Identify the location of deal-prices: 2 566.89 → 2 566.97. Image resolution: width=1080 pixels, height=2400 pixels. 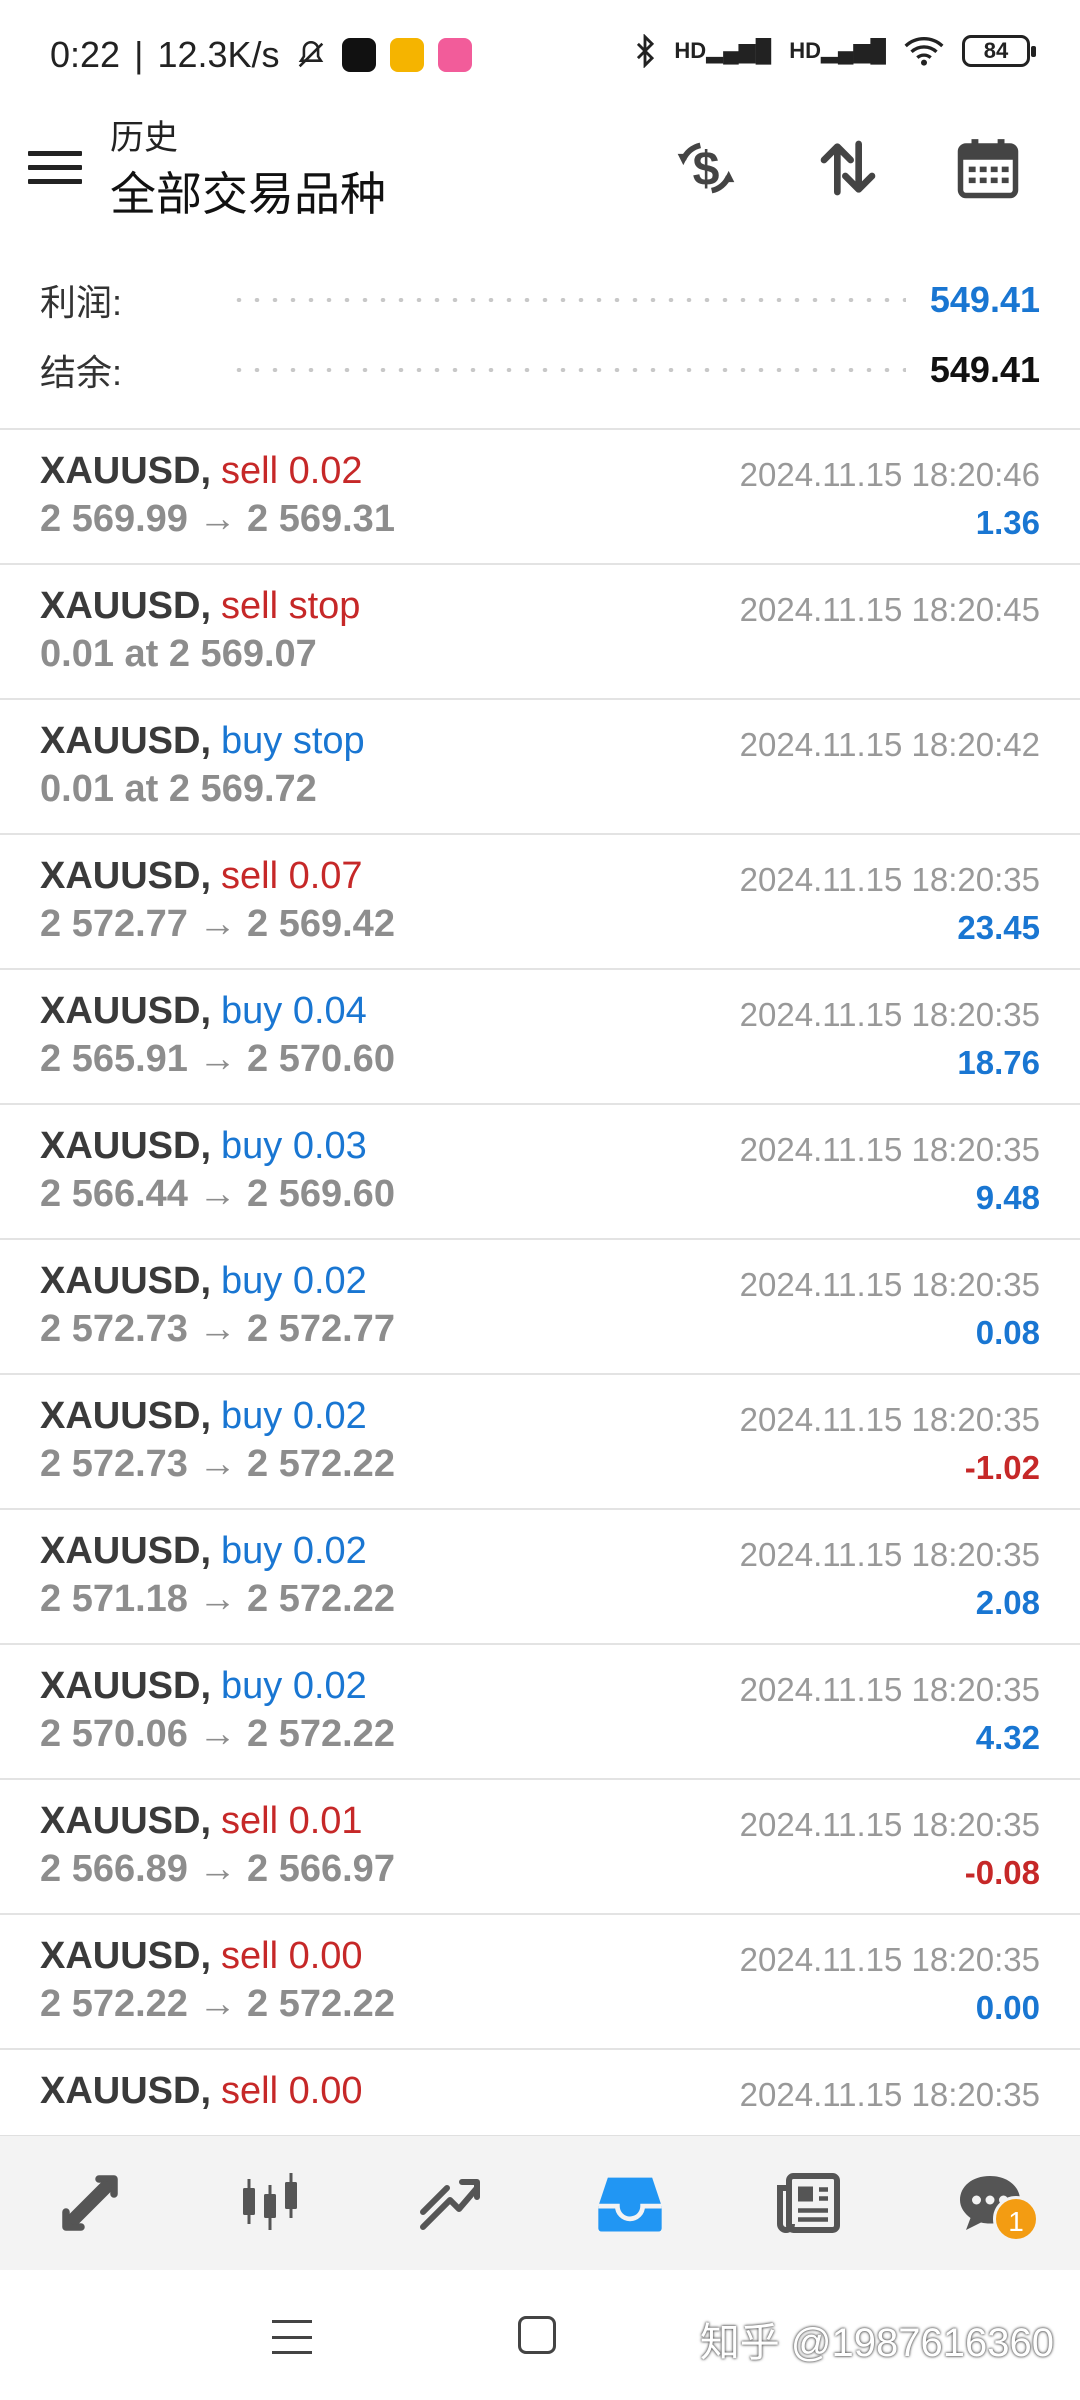
(217, 1869).